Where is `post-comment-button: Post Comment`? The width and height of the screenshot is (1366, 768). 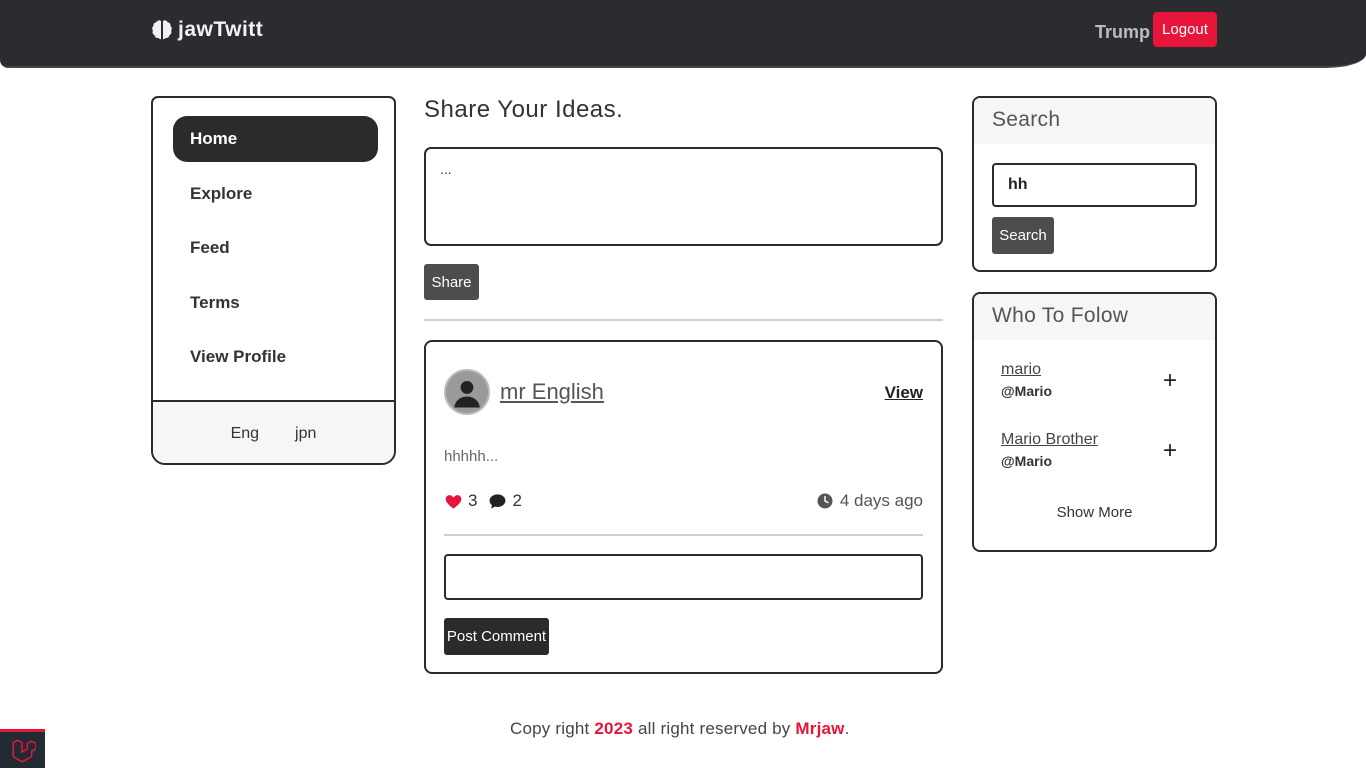 post-comment-button: Post Comment is located at coordinates (496, 636).